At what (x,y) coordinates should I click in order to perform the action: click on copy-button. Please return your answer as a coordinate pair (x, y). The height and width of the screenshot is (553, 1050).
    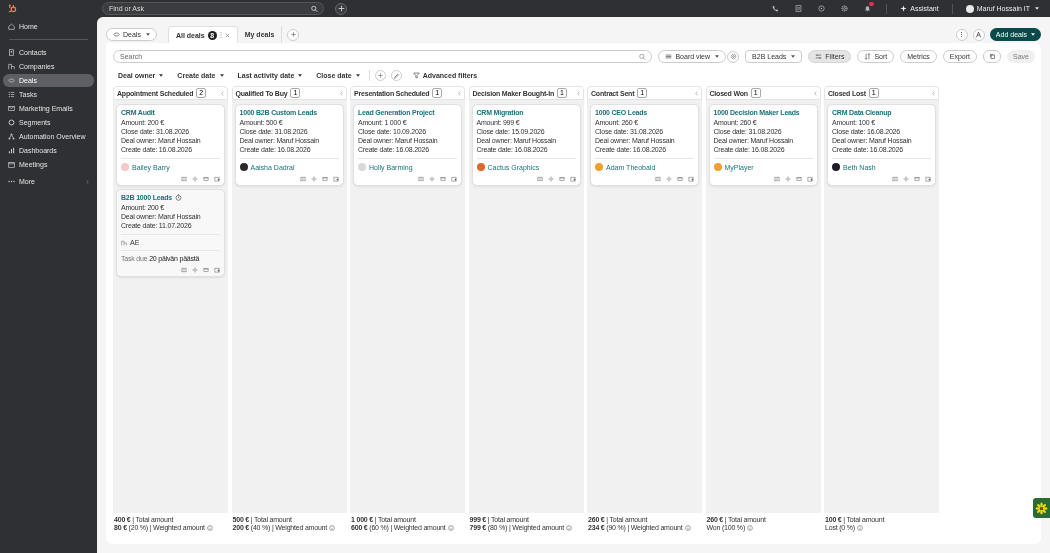
    Looking at the image, I should click on (992, 56).